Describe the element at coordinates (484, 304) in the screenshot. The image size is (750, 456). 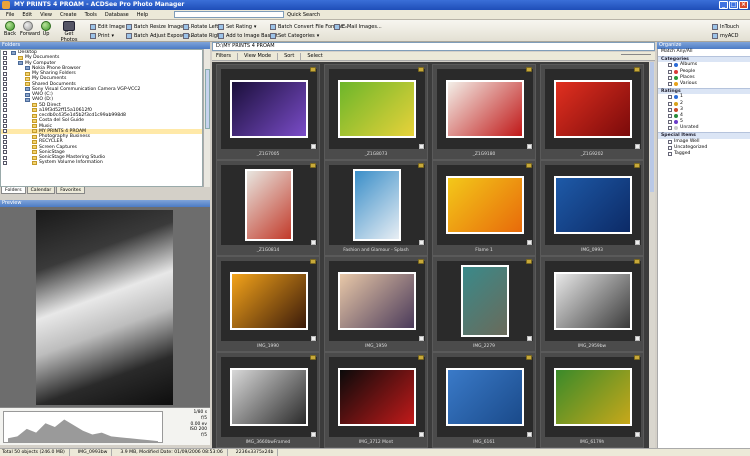
I see `thumbnail-item: IMG_2279` at that location.